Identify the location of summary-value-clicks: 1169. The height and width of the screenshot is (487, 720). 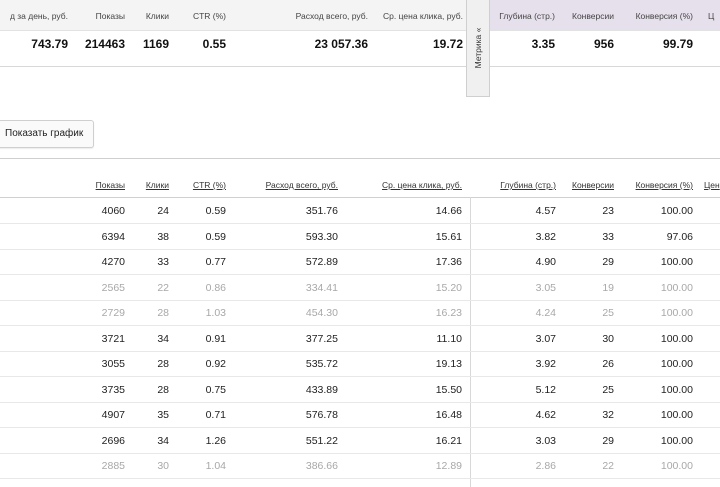
(155, 44).